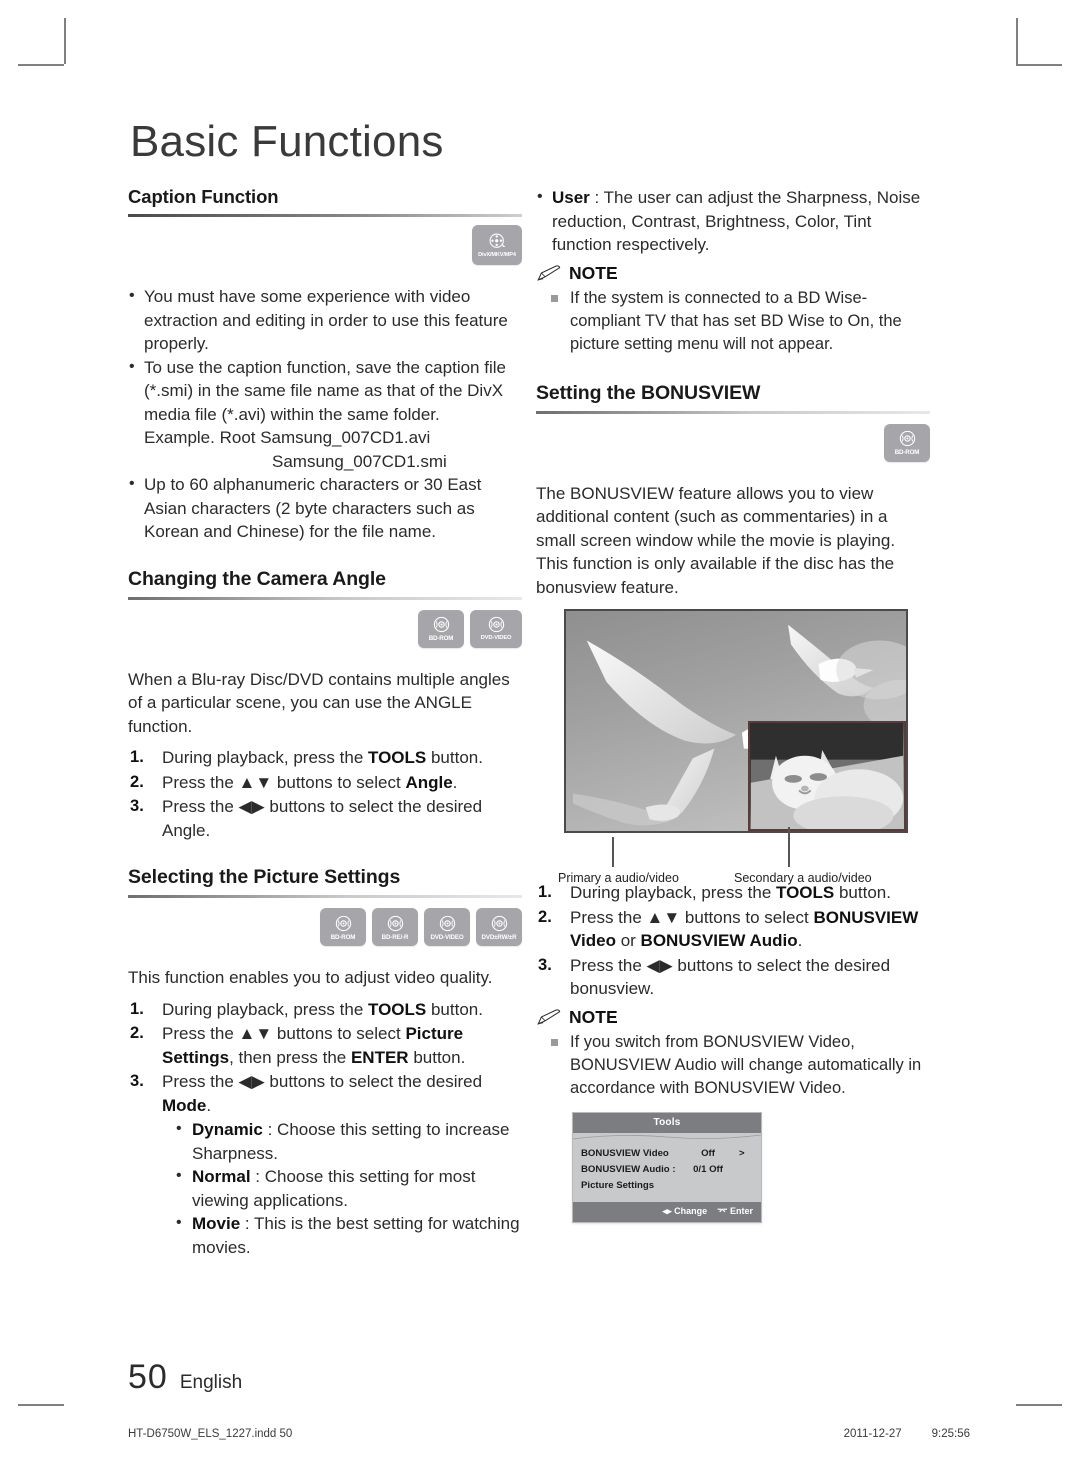 This screenshot has width=1080, height=1479. Describe the element at coordinates (827, 776) in the screenshot. I see `secondary-video-pip` at that location.